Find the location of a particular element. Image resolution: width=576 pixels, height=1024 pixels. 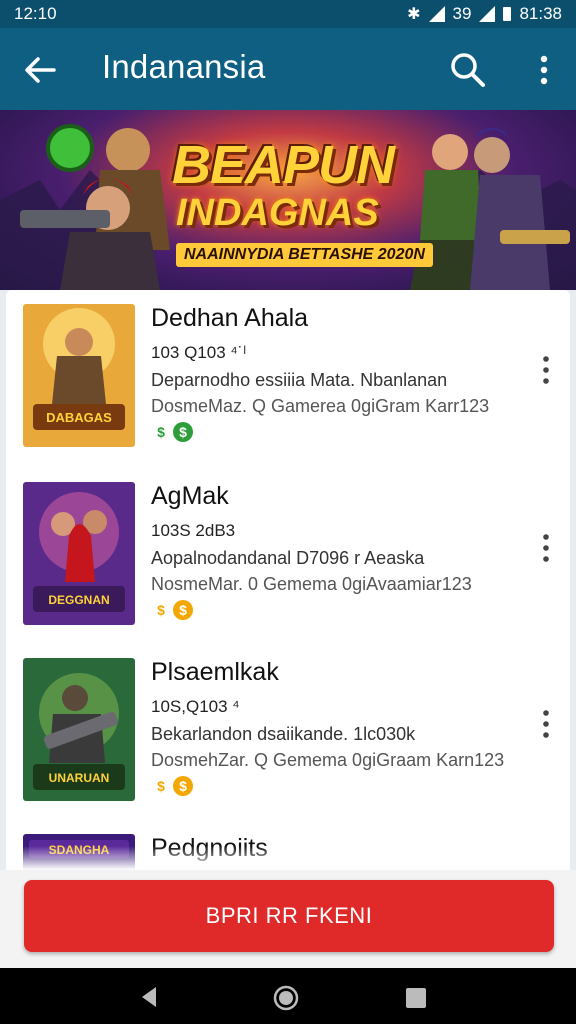

item-description: Deparnodho essiiia Mata. Nbanlanan is located at coordinates (299, 380).